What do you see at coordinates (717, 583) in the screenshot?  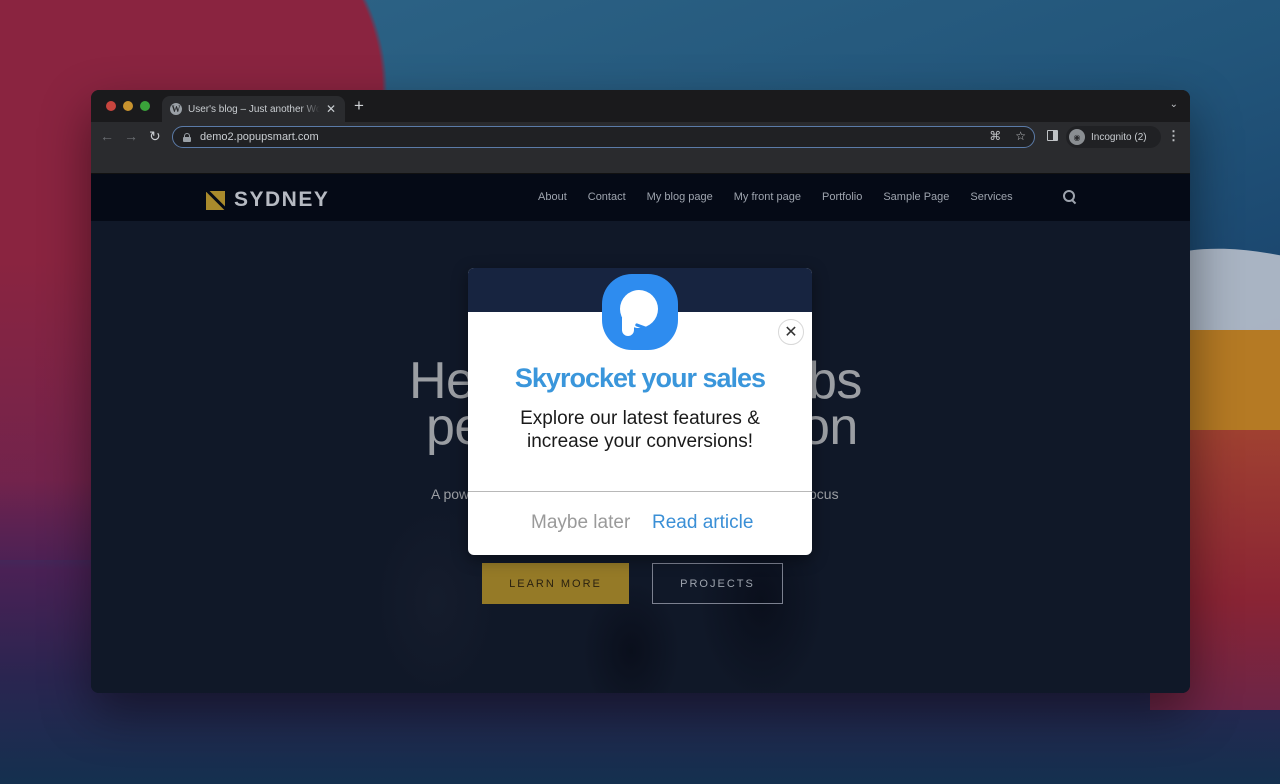 I see `projects-button: PROJECTS` at bounding box center [717, 583].